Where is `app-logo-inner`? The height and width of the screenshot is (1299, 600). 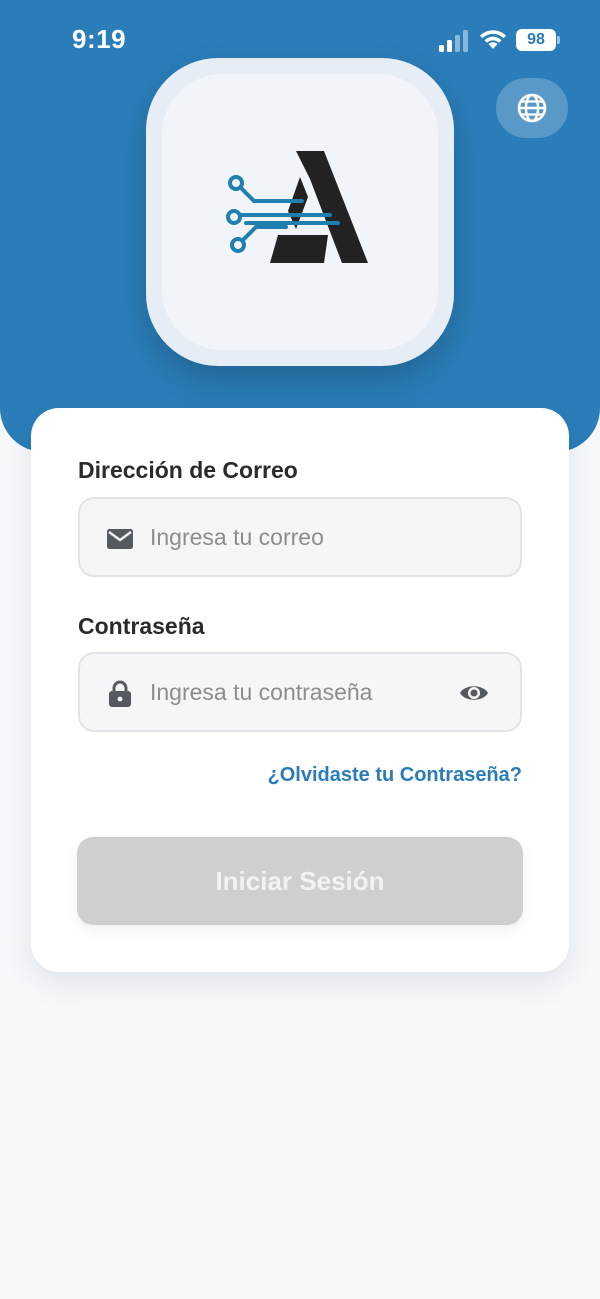 app-logo-inner is located at coordinates (300, 212).